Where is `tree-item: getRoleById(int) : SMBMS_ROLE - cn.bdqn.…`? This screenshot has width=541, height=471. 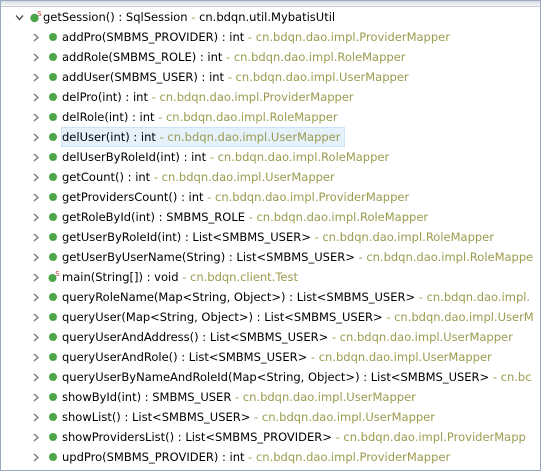
tree-item: getRoleById(int) : SMBMS_ROLE - cn.bdqn.… is located at coordinates (270, 217).